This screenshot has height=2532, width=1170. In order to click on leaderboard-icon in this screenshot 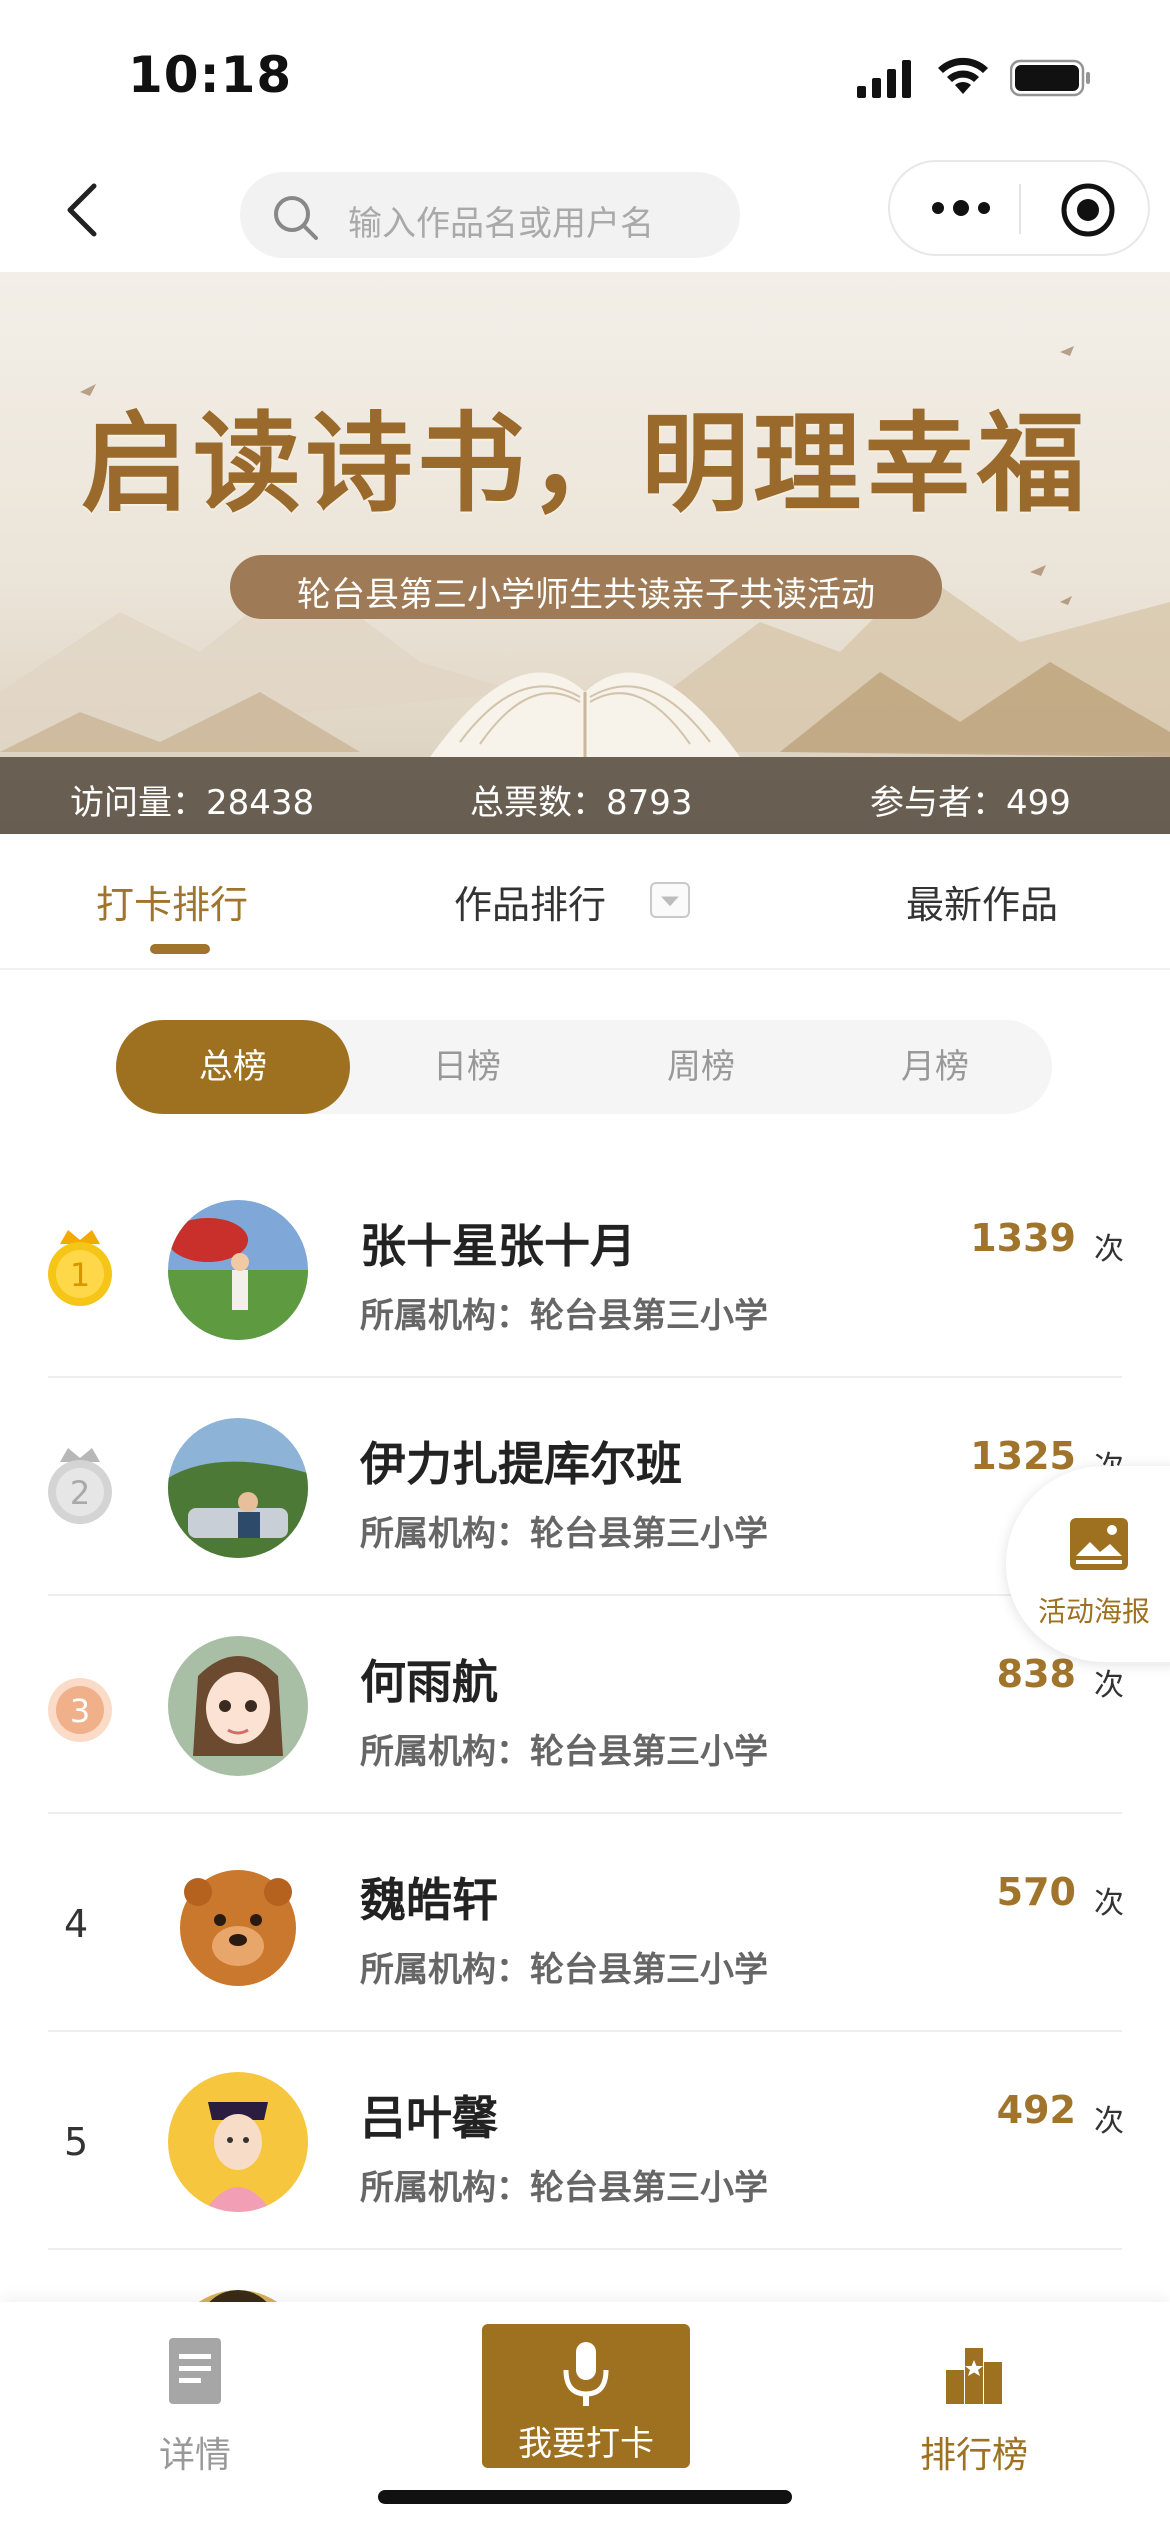, I will do `click(974, 2376)`.